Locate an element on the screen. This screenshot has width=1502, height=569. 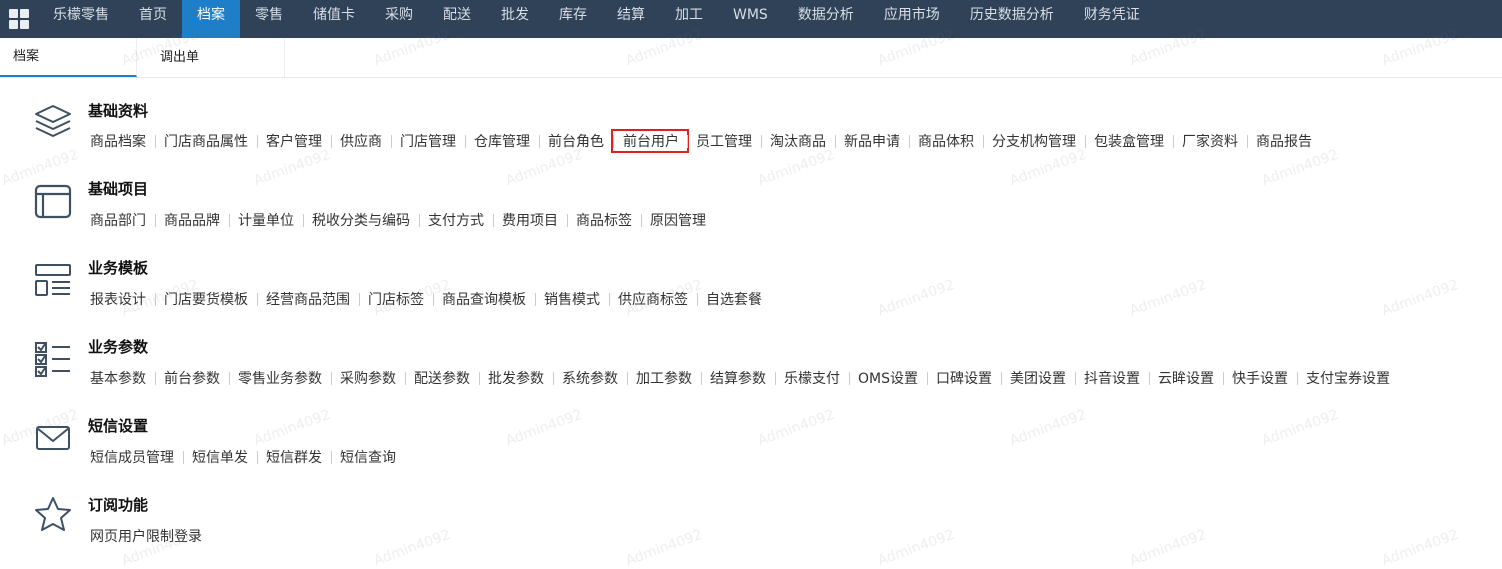
link-item: 商品报告 is located at coordinates (1284, 141).